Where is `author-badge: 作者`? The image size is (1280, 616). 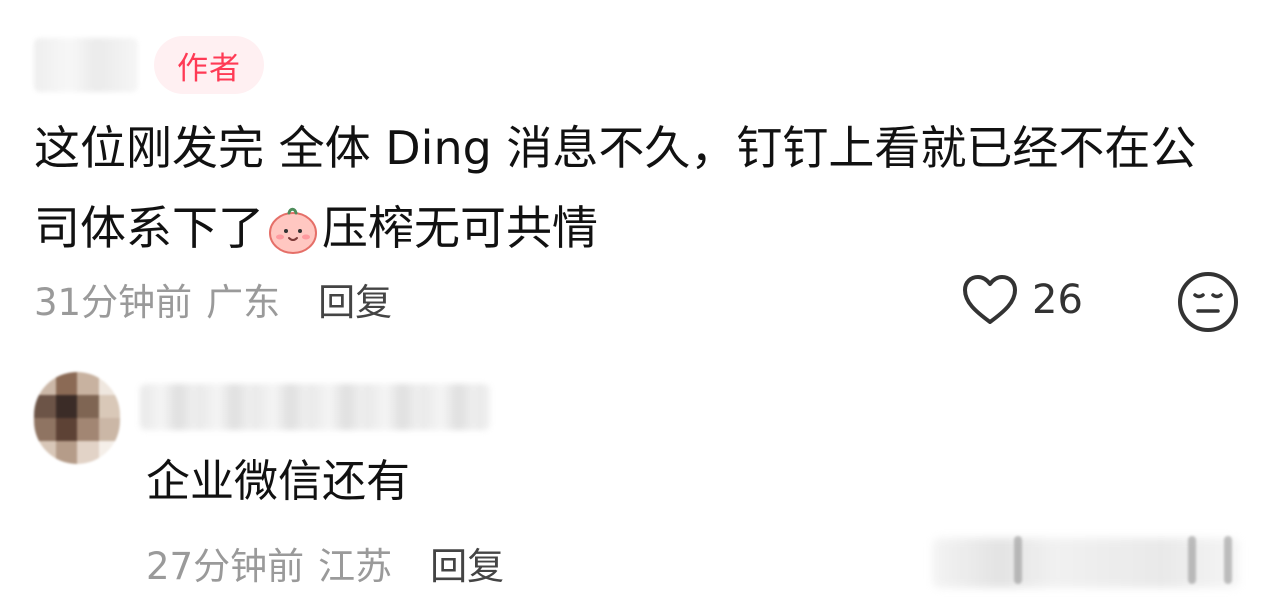
author-badge: 作者 is located at coordinates (209, 65).